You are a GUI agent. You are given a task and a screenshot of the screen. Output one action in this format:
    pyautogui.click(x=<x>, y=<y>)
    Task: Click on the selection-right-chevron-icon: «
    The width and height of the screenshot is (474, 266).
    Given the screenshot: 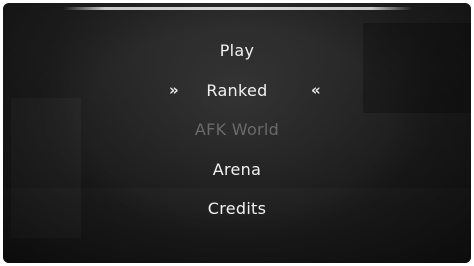 What is the action you would take?
    pyautogui.click(x=316, y=90)
    